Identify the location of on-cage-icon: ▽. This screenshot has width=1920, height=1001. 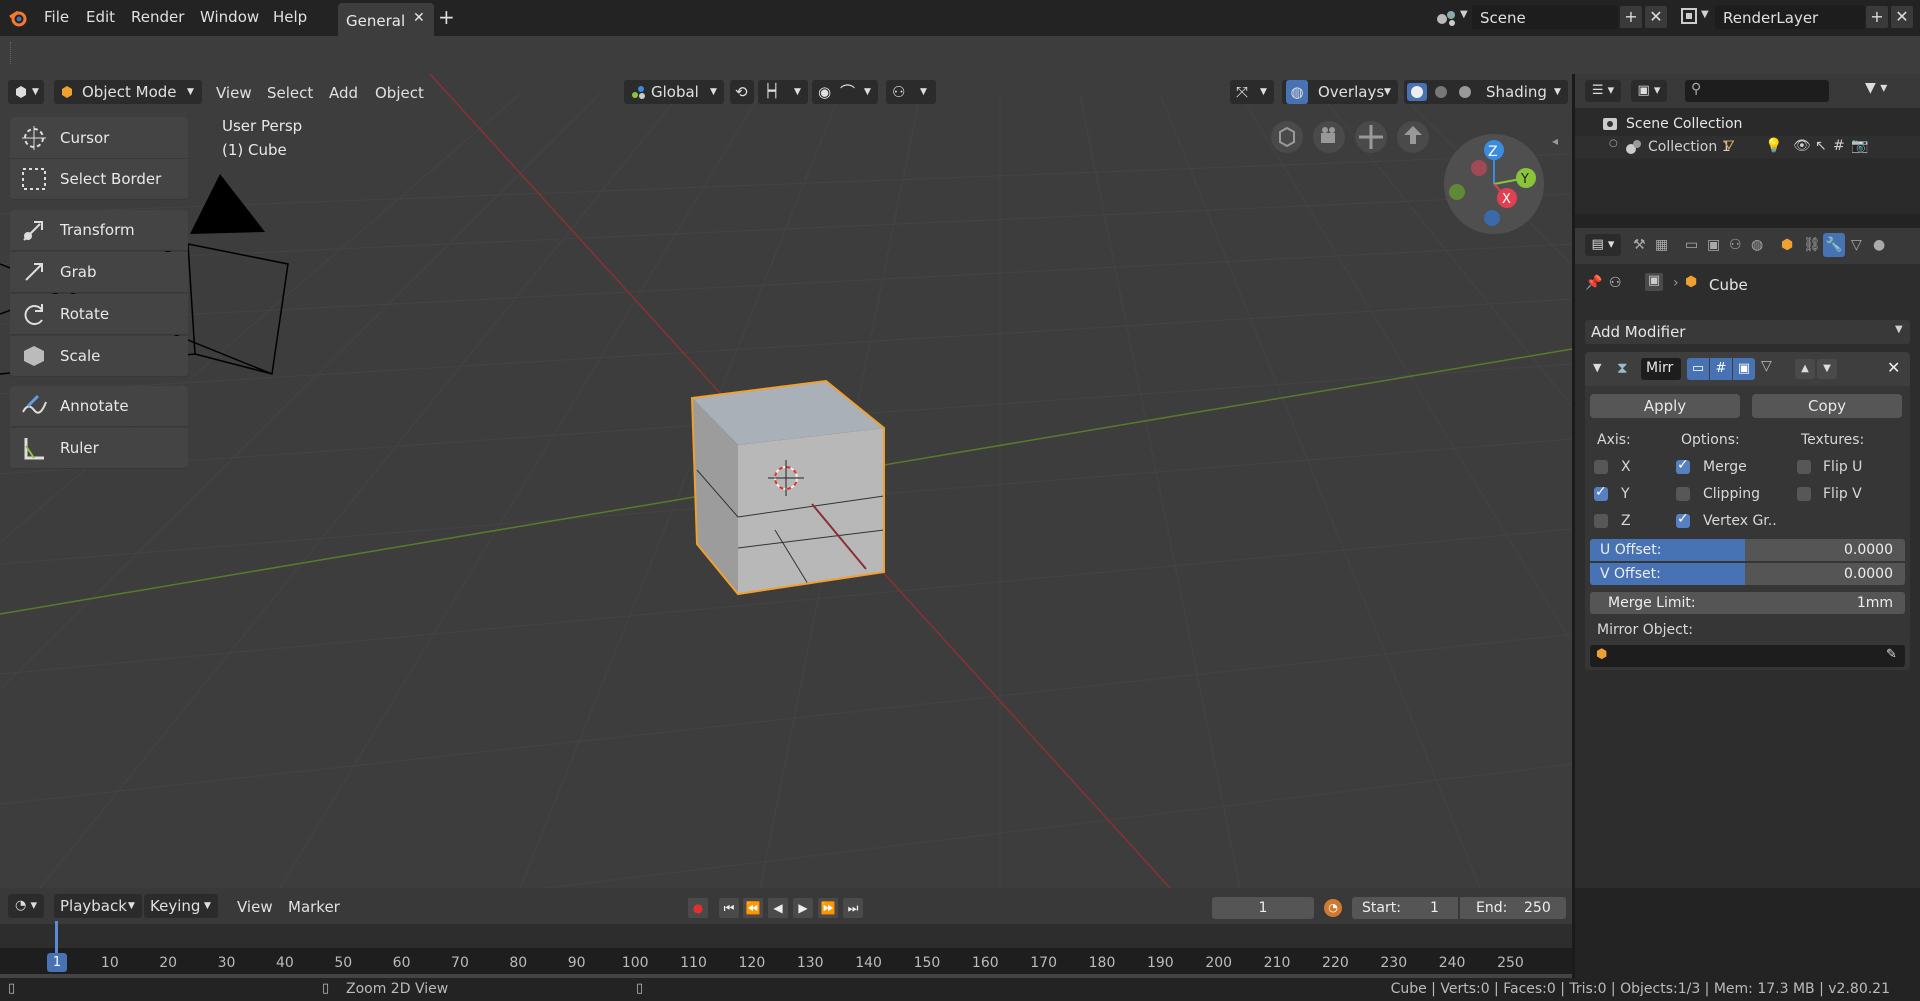
(1766, 366).